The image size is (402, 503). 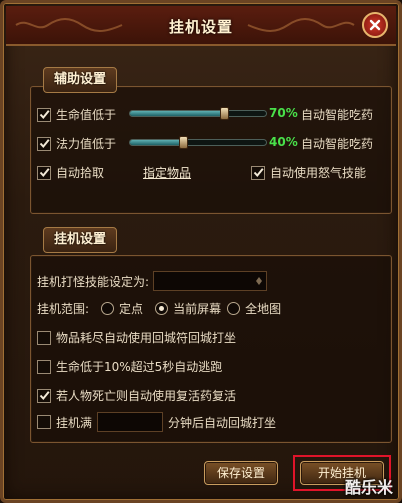 What do you see at coordinates (224, 113) in the screenshot?
I see `hp-slider-handle` at bounding box center [224, 113].